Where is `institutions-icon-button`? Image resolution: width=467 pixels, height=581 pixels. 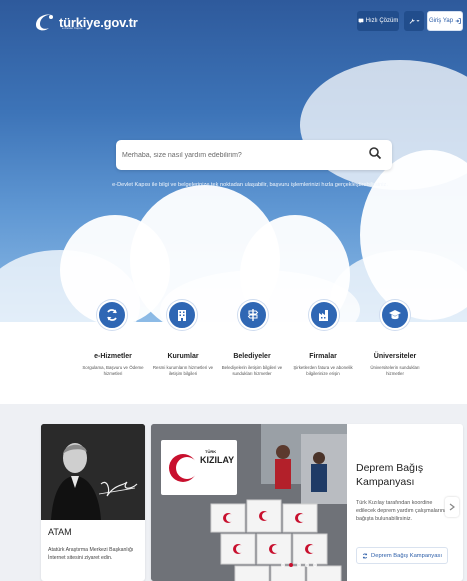 institutions-icon-button is located at coordinates (182, 315).